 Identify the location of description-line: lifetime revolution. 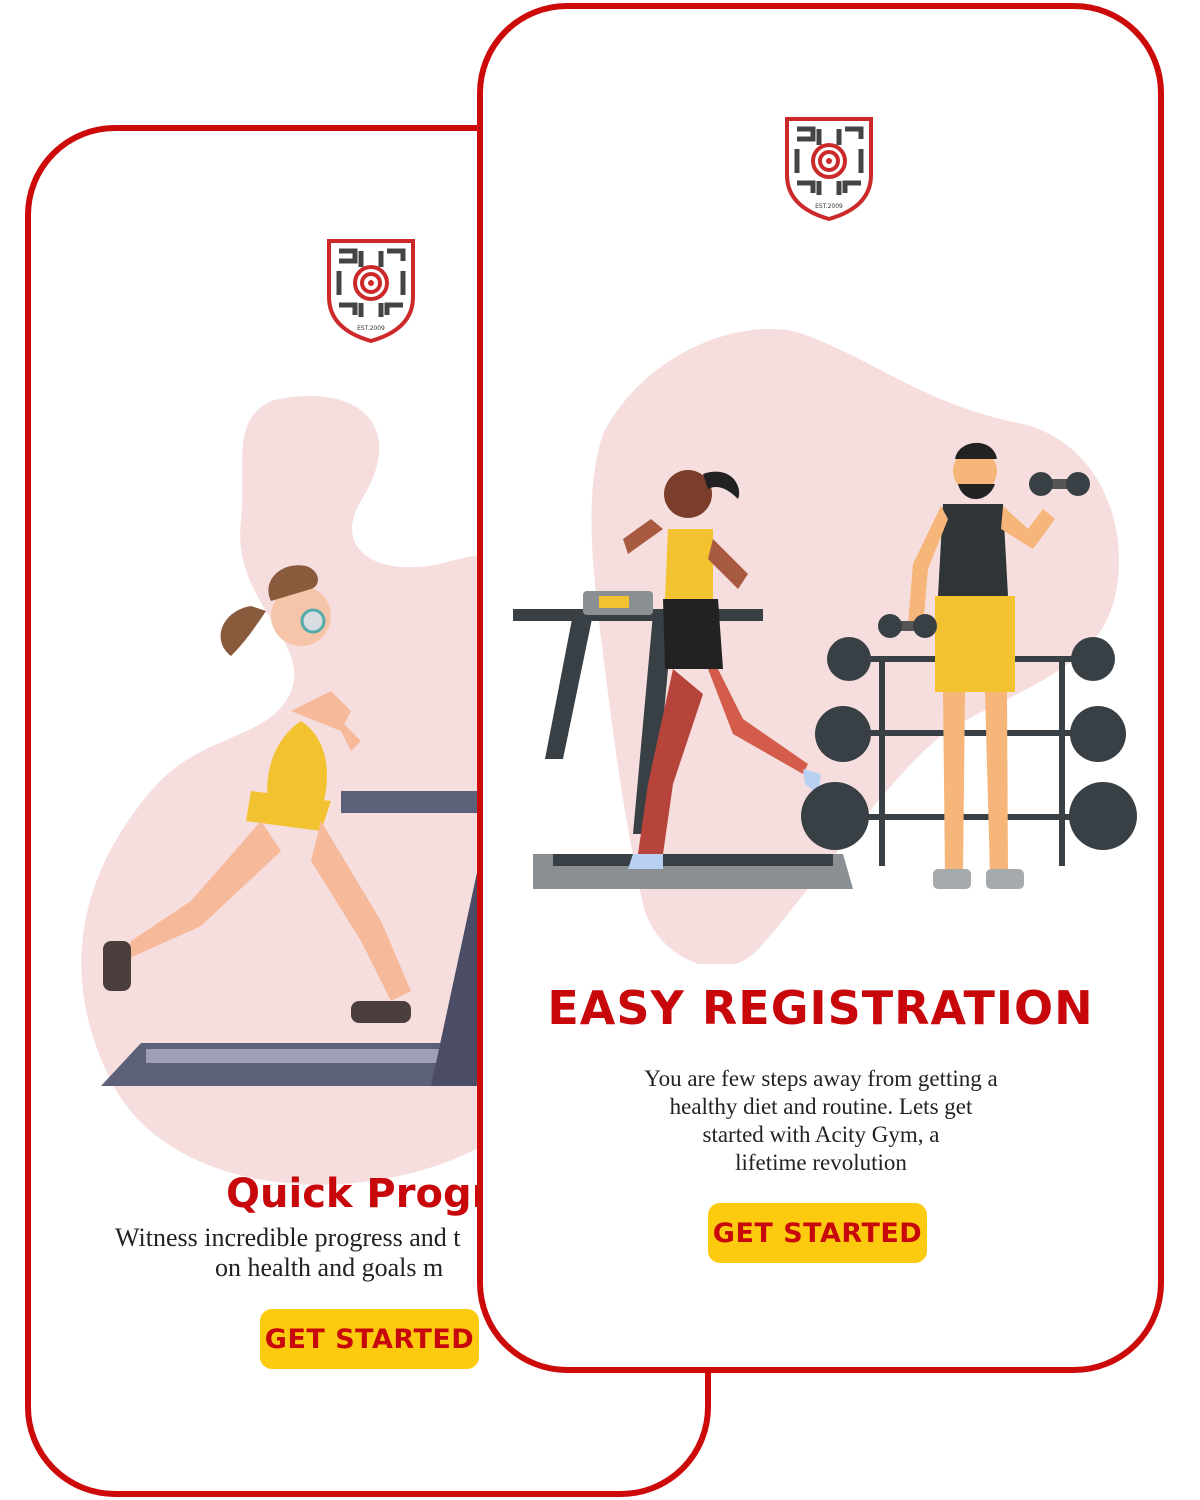
(821, 1162).